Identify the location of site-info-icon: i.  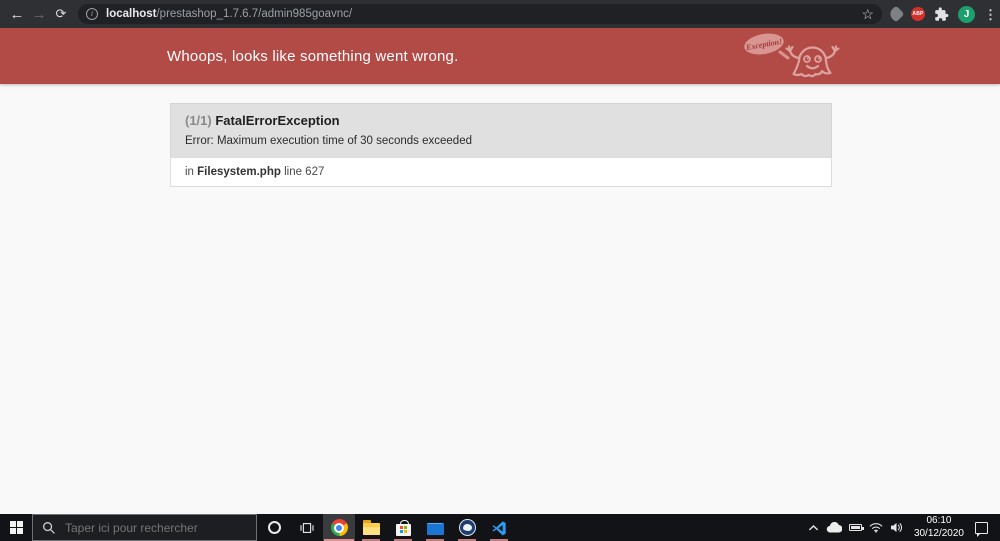
(92, 14).